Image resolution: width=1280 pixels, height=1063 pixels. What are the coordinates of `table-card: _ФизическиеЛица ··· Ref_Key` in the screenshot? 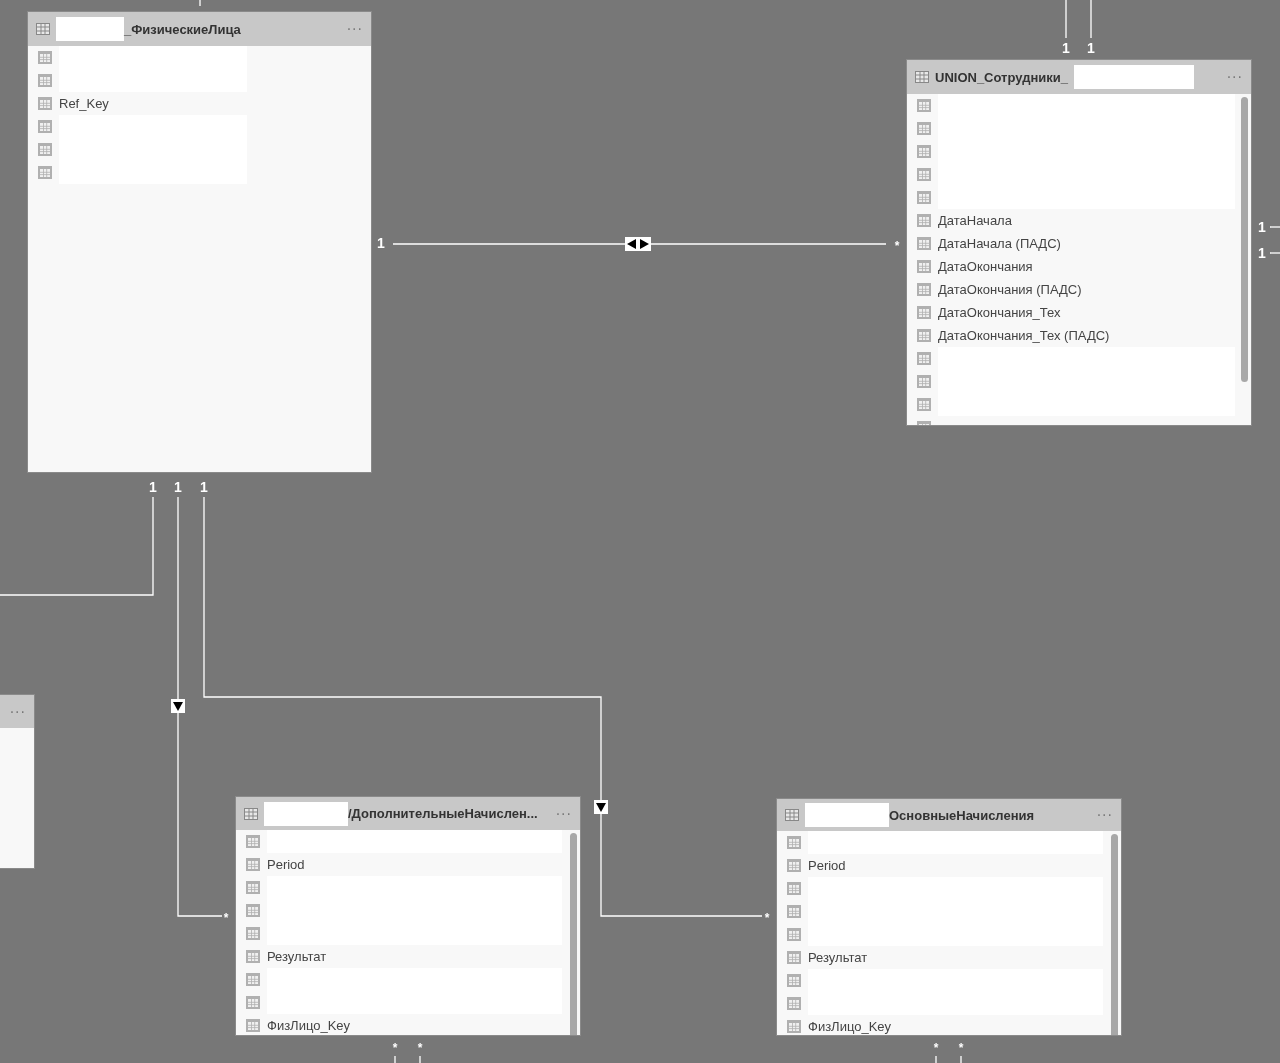 It's located at (199, 242).